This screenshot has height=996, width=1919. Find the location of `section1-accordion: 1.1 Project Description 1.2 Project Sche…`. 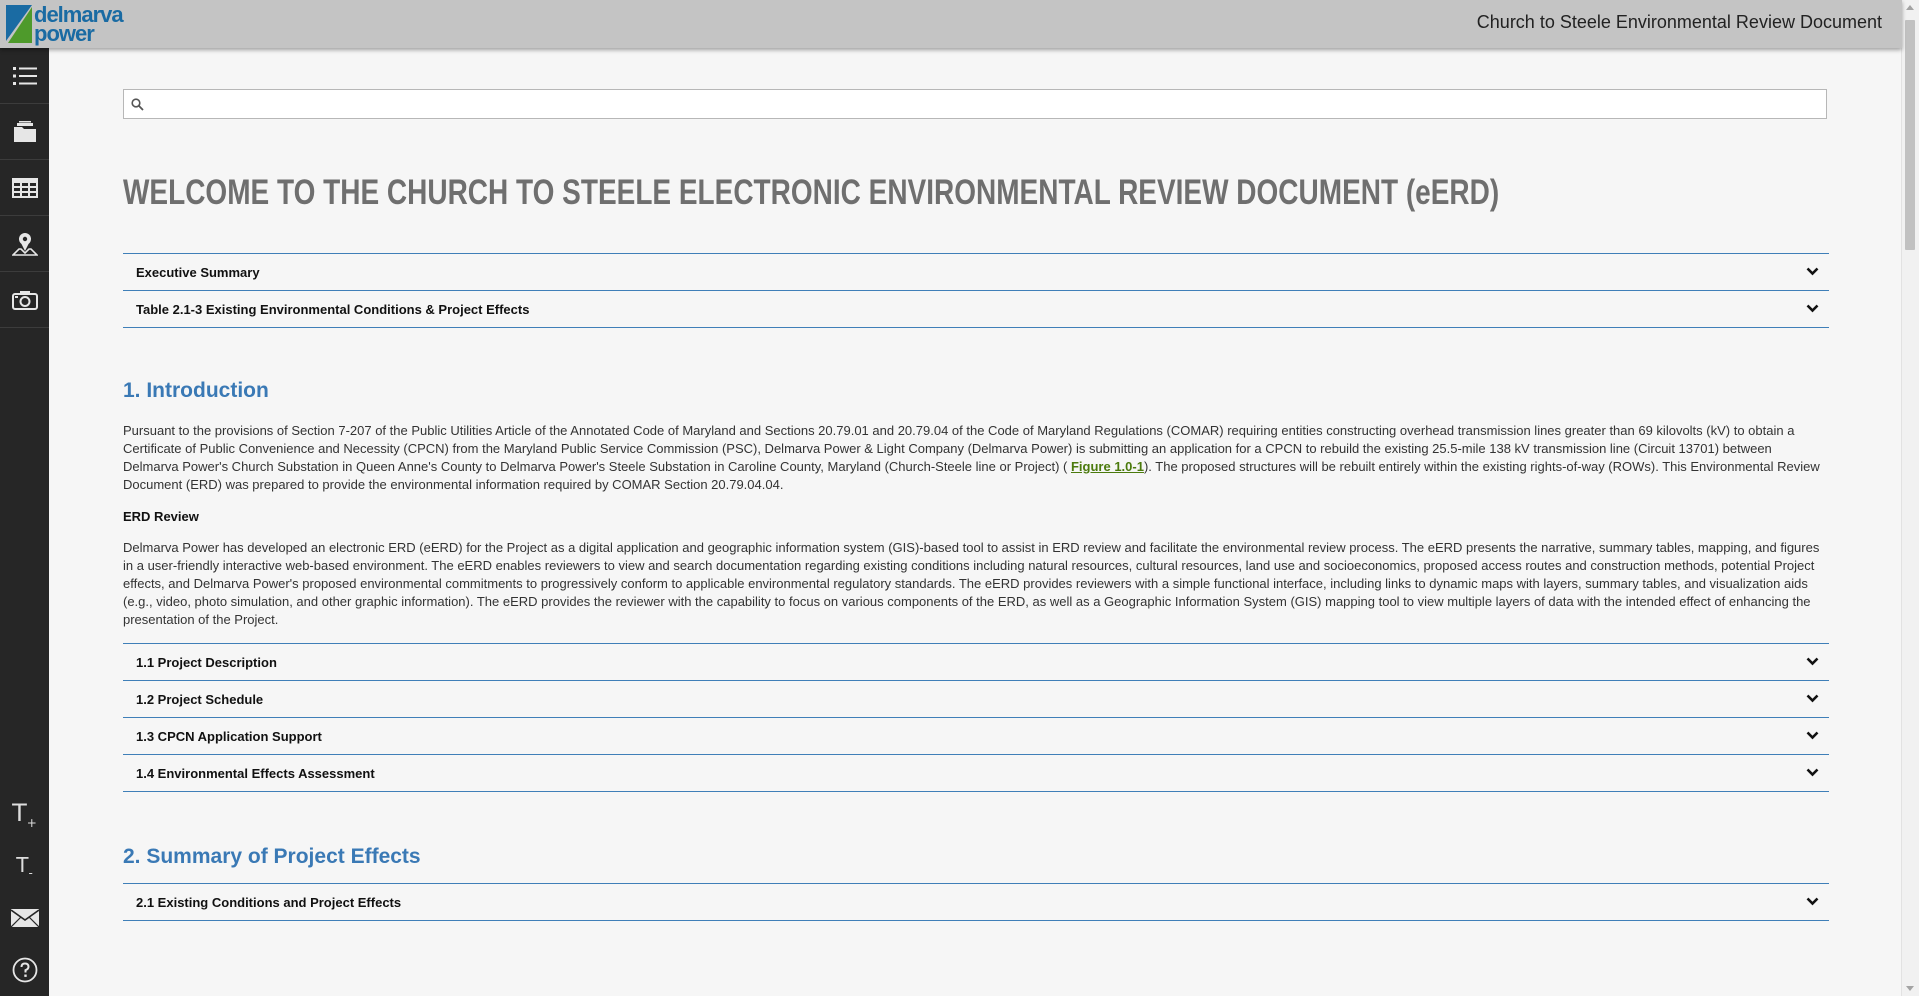

section1-accordion: 1.1 Project Description 1.2 Project Sche… is located at coordinates (976, 717).